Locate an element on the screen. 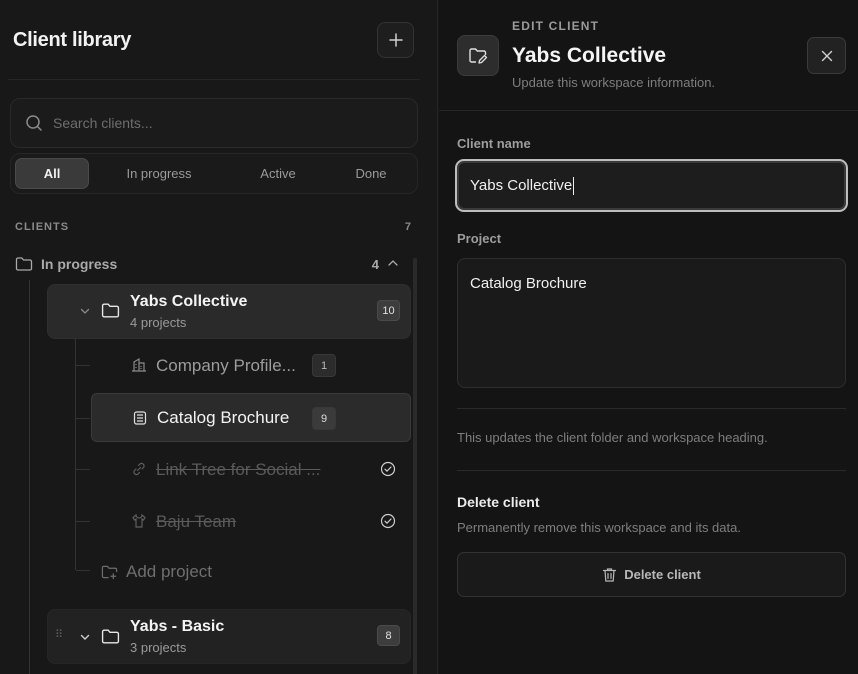 The height and width of the screenshot is (674, 858). text-caret is located at coordinates (574, 185).